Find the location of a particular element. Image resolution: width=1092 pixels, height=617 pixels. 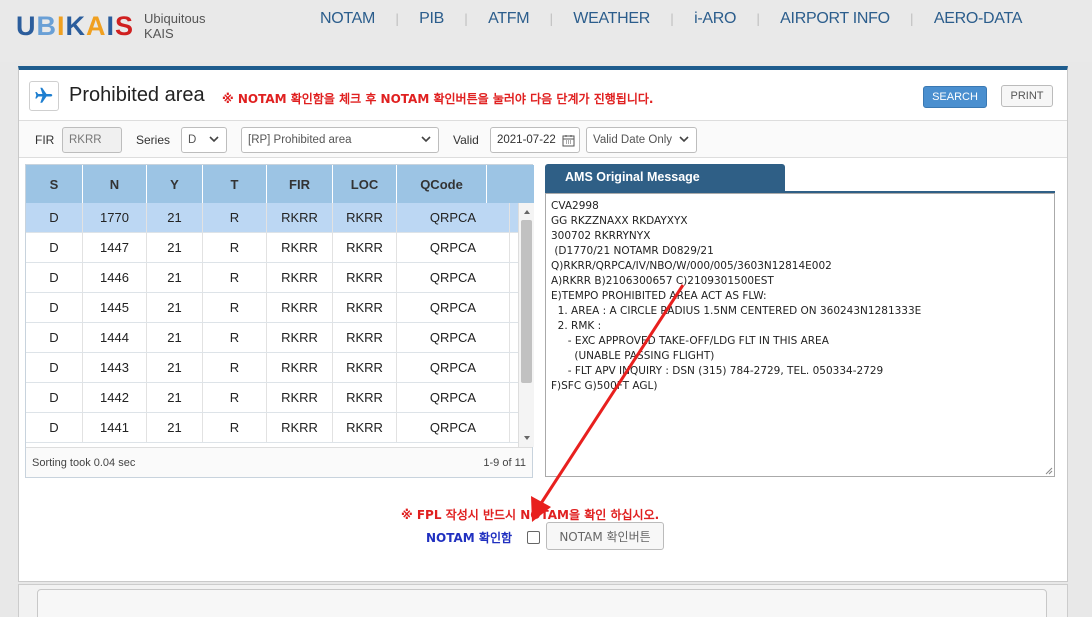

table-cell-n: 1770 is located at coordinates (115, 217).